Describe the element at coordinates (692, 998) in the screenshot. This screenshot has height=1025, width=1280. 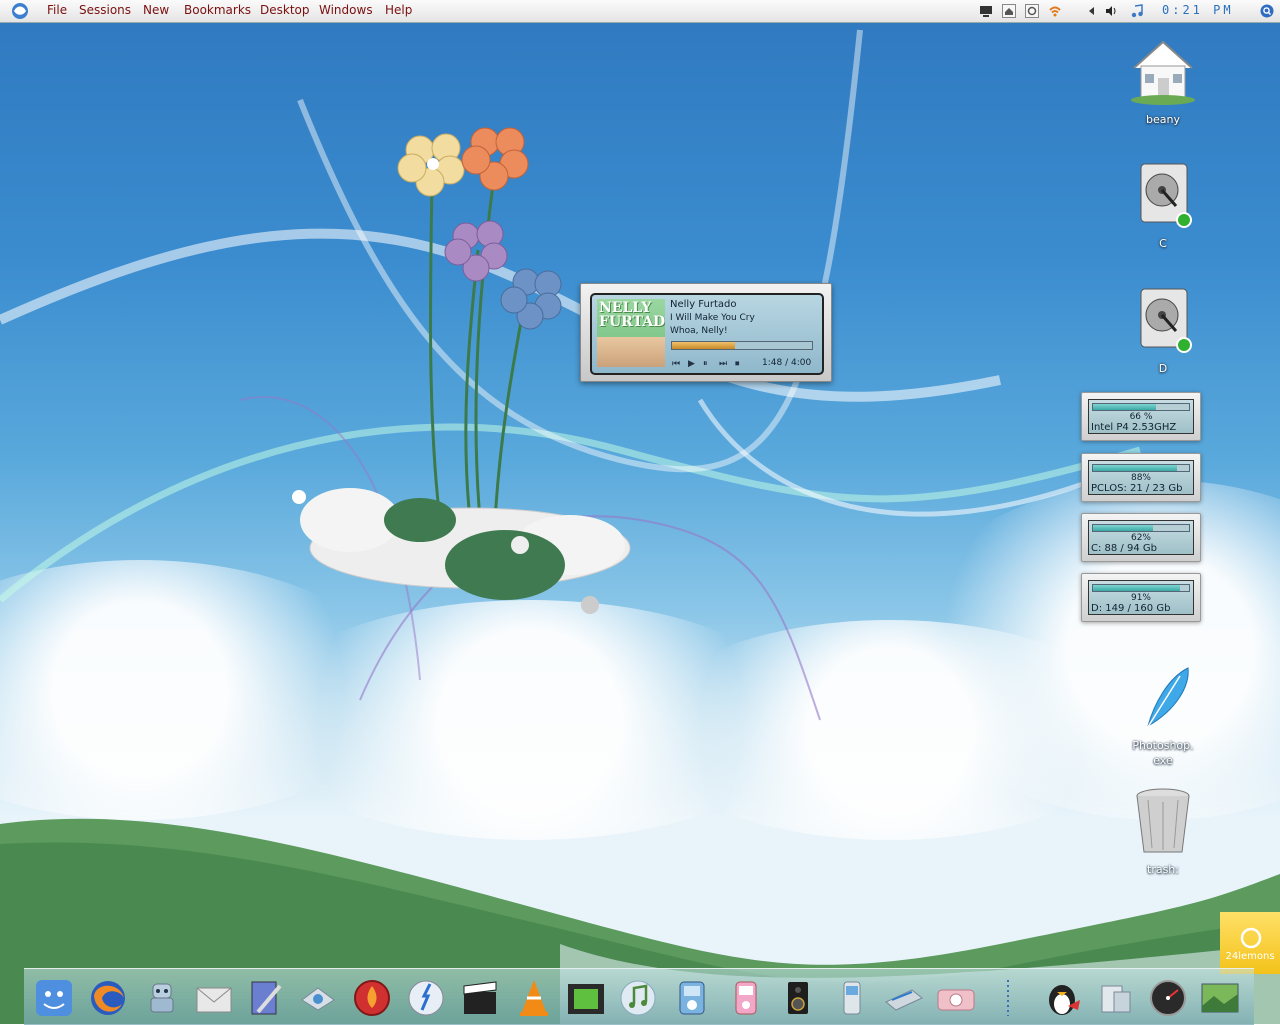
I see `ipod-icon` at that location.